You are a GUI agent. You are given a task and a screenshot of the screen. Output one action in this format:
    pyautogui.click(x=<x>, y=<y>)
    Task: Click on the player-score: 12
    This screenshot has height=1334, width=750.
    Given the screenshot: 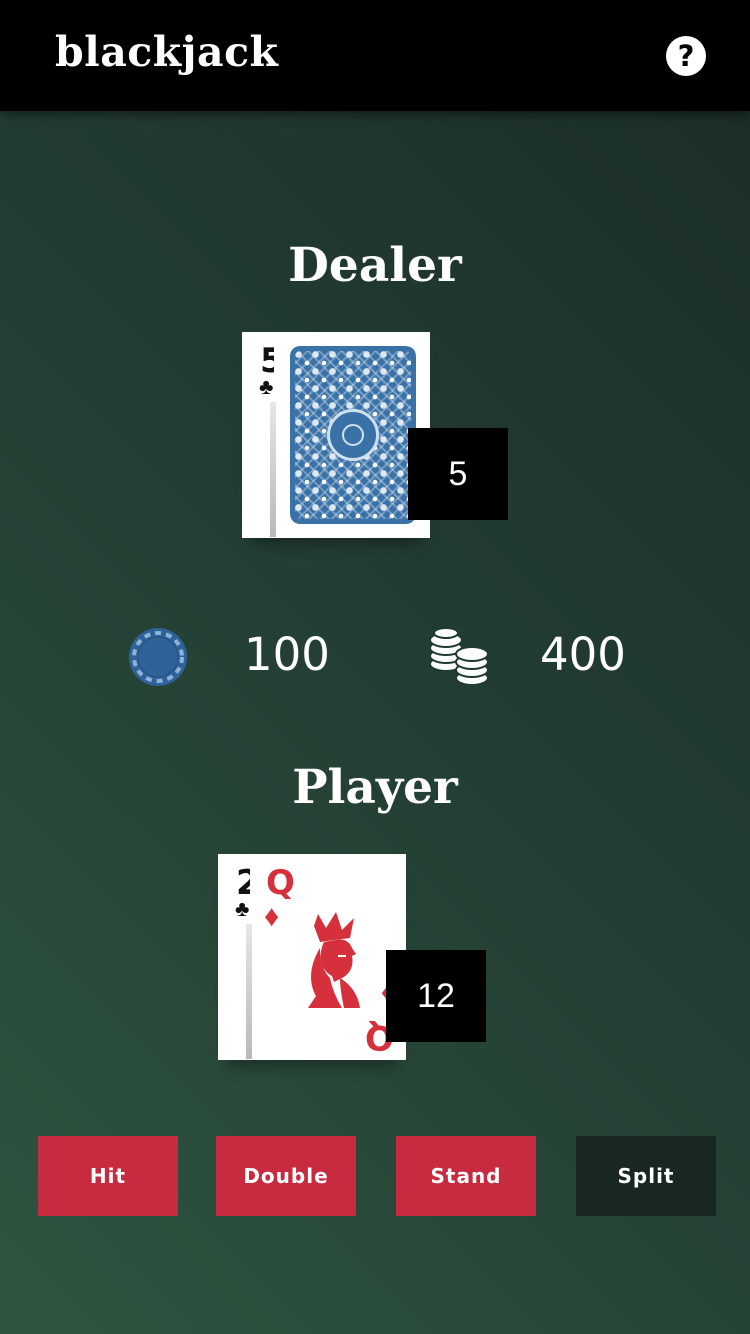 What is the action you would take?
    pyautogui.click(x=436, y=996)
    